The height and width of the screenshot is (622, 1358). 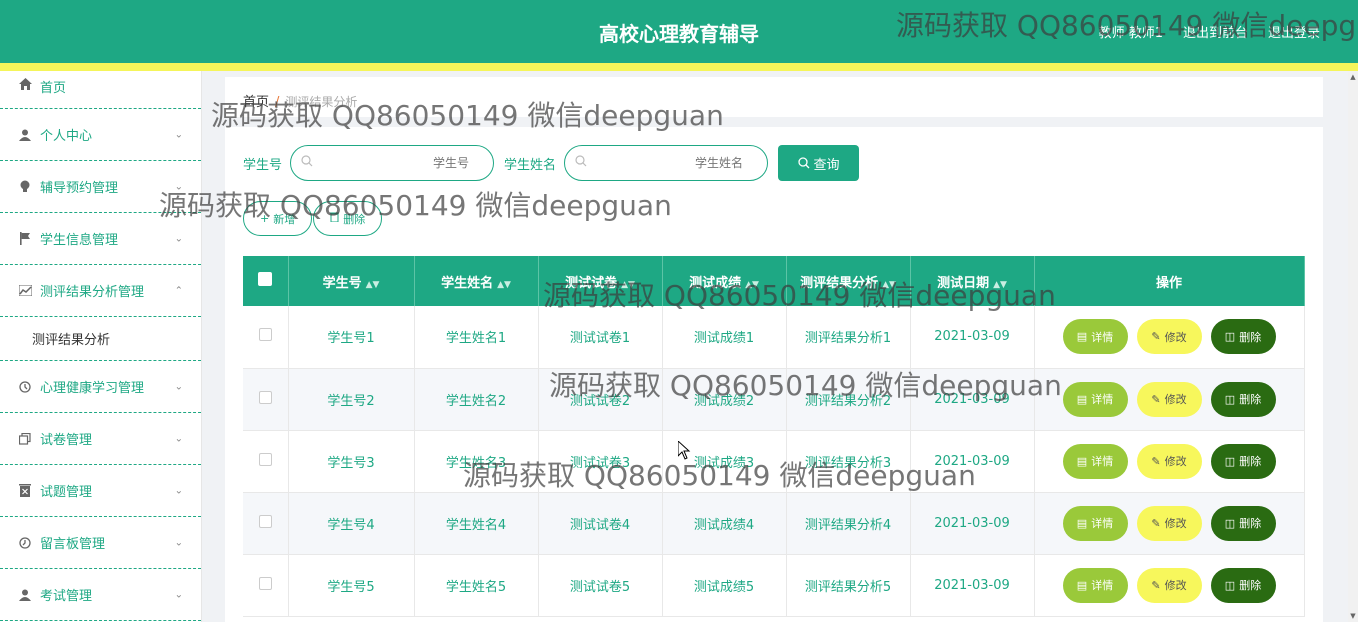 What do you see at coordinates (25, 491) in the screenshot?
I see `delete-box-icon` at bounding box center [25, 491].